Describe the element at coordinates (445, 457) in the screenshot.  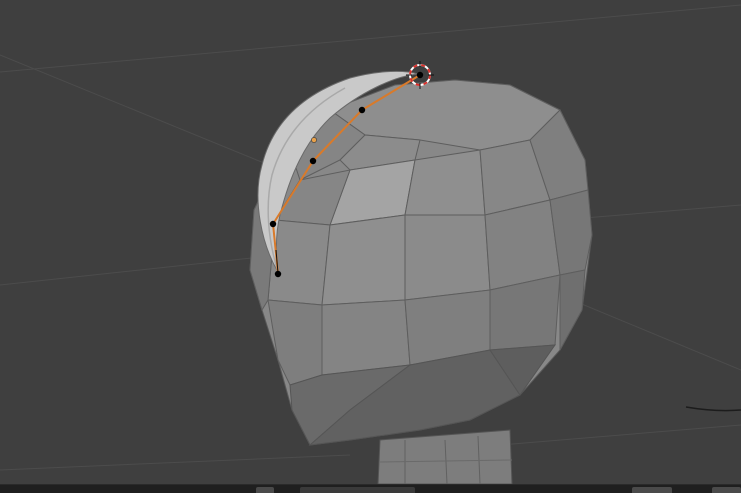
I see `neck-mesh` at that location.